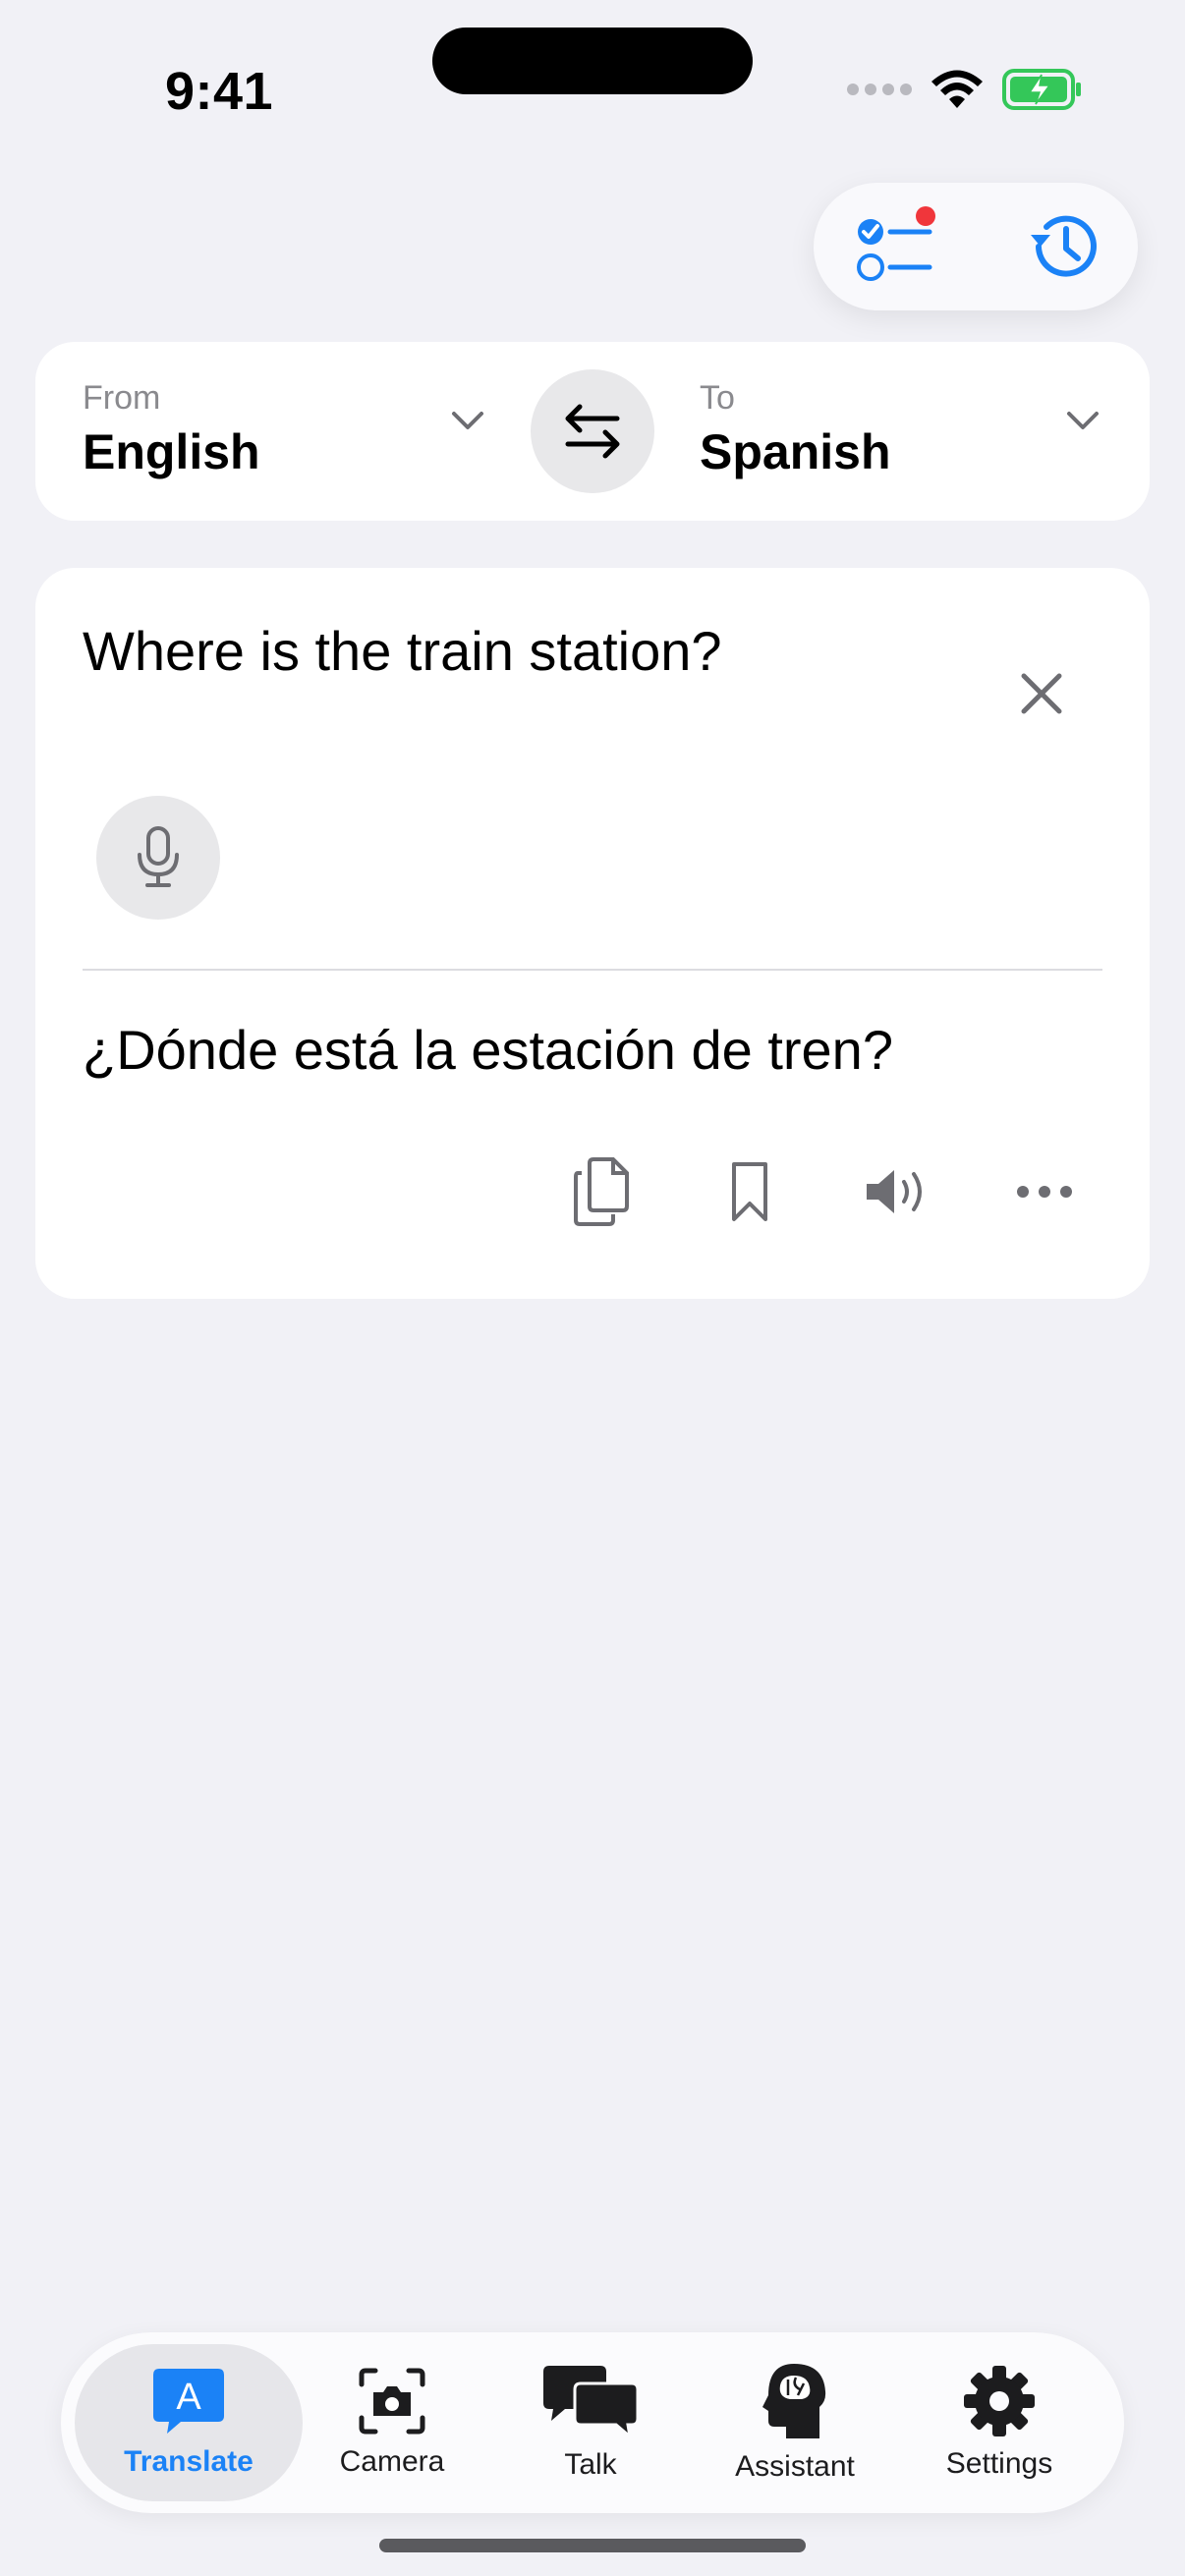 The height and width of the screenshot is (2576, 1185). What do you see at coordinates (122, 398) in the screenshot?
I see `from-caption: From` at bounding box center [122, 398].